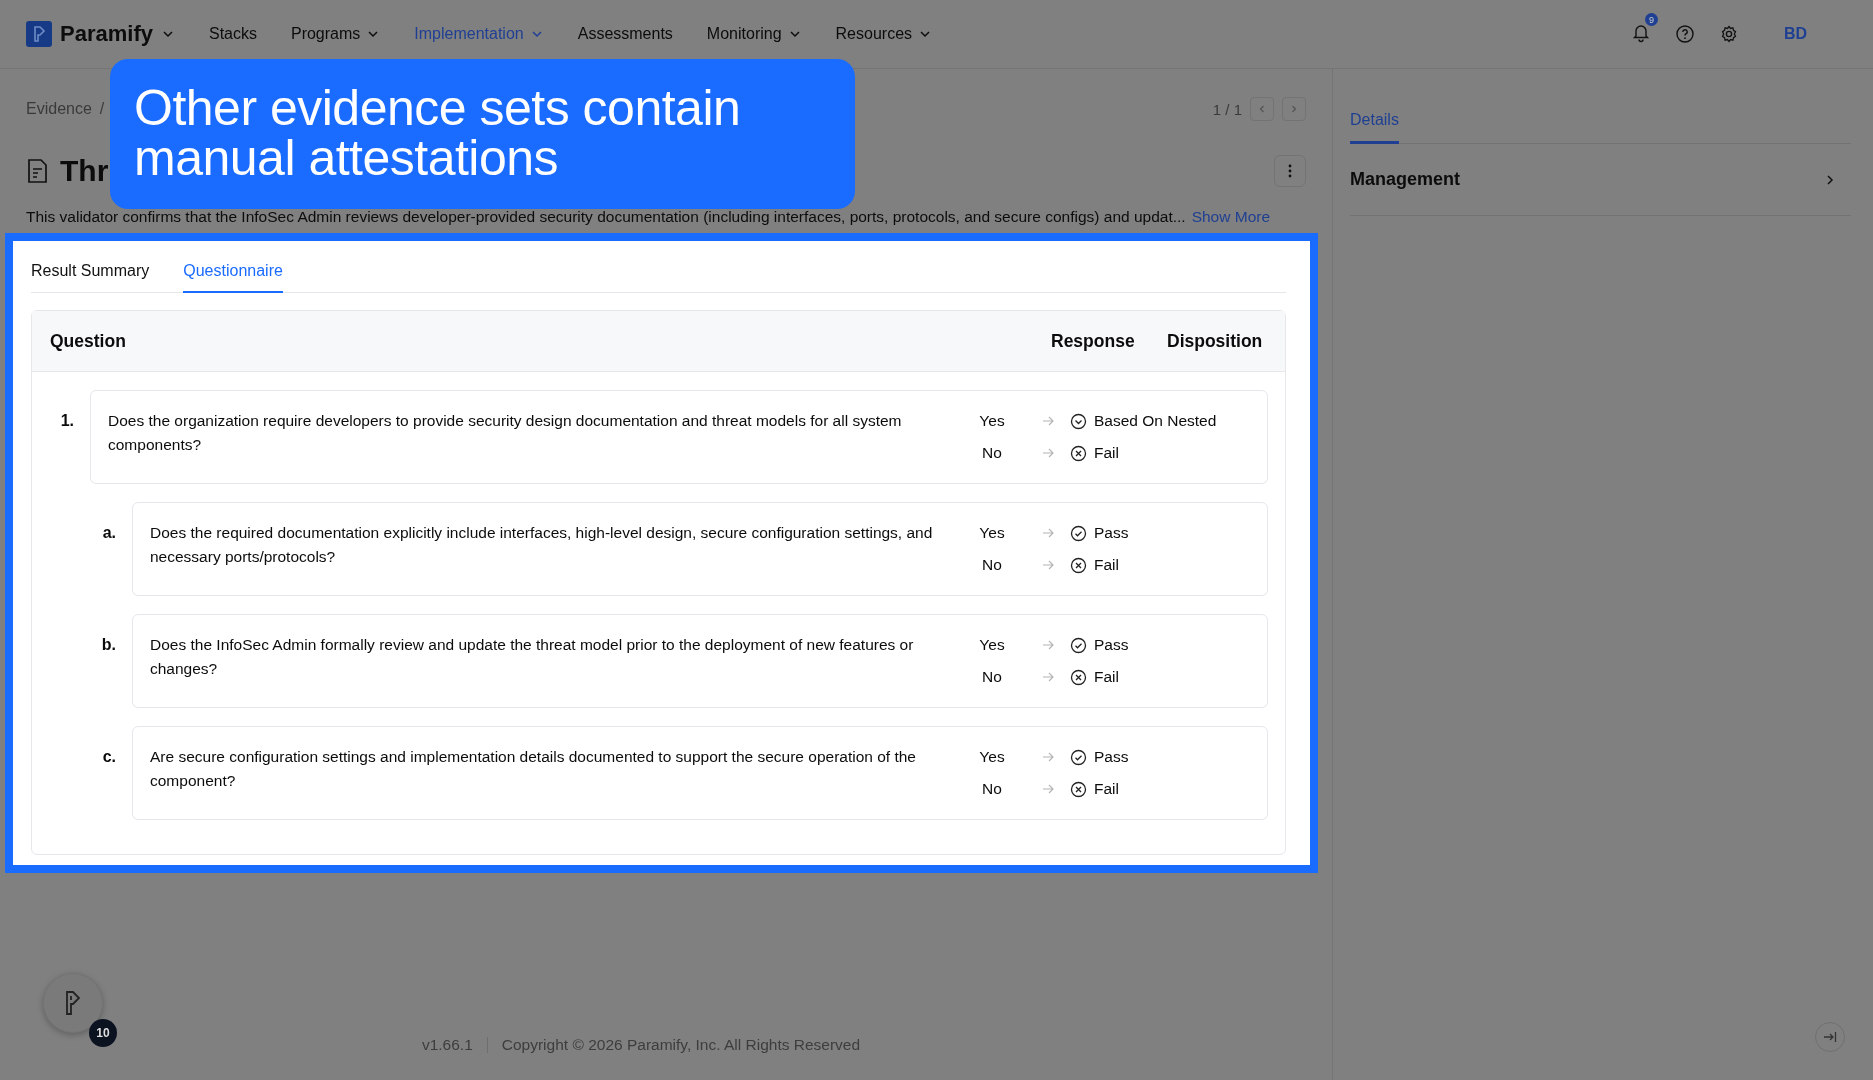 The image size is (1873, 1080). What do you see at coordinates (335, 34) in the screenshot?
I see `nav-item: Programs` at bounding box center [335, 34].